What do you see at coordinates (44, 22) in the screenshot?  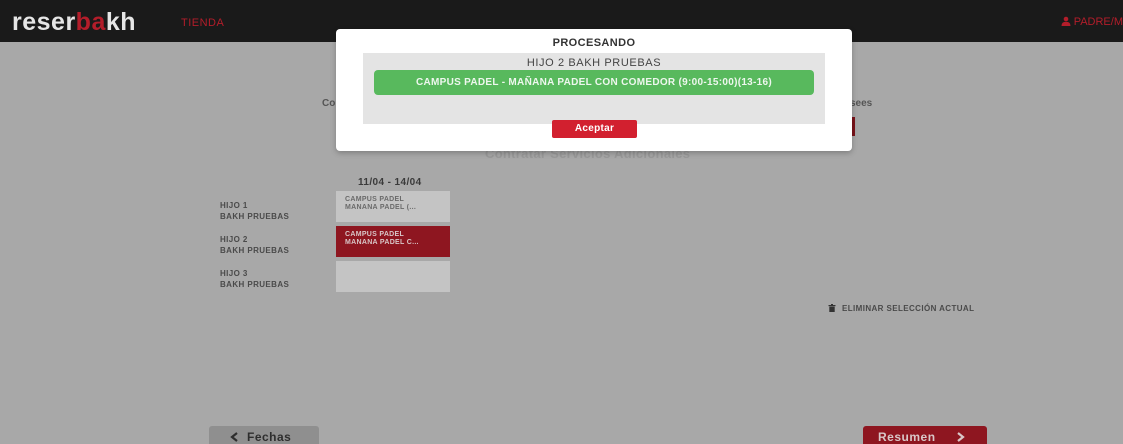 I see `logo-text-part1: reser` at bounding box center [44, 22].